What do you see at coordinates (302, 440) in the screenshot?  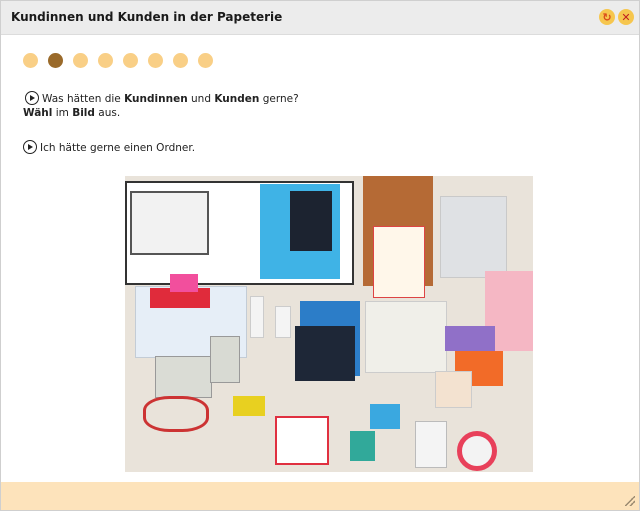 I see `red-labels` at bounding box center [302, 440].